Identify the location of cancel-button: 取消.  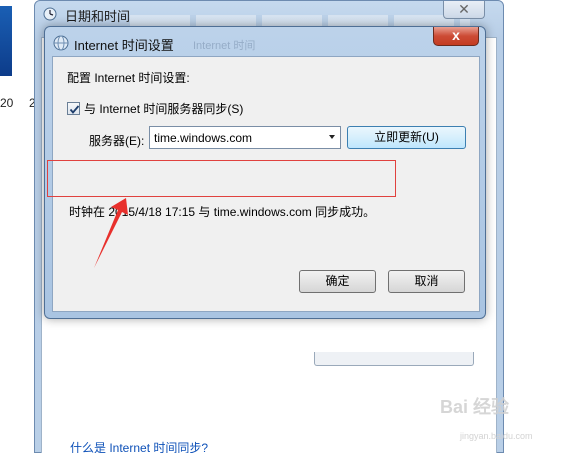
(426, 281).